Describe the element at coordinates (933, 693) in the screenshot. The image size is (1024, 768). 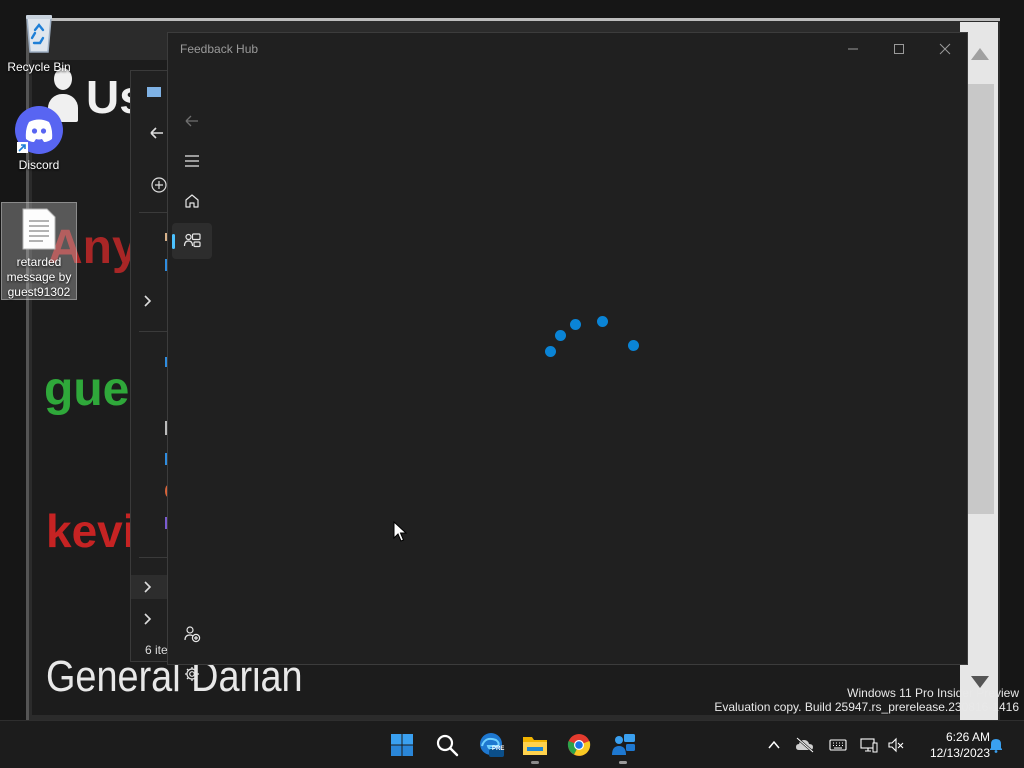
I see `watermark-line-1: Windows 11 Pro Insider Preview` at that location.